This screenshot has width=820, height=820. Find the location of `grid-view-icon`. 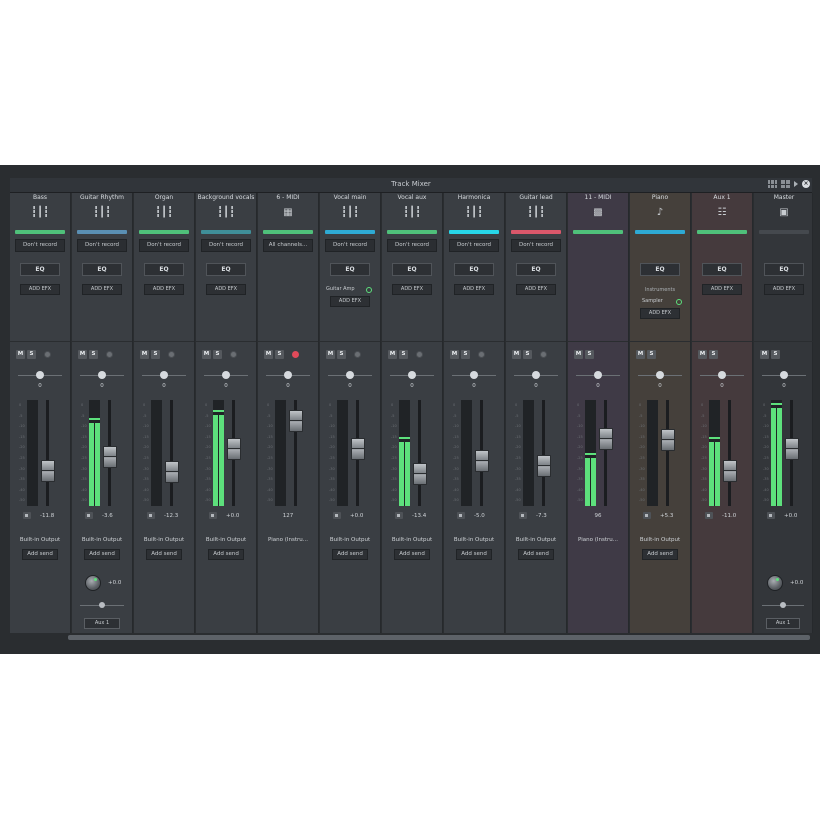

grid-view-icon is located at coordinates (772, 184).